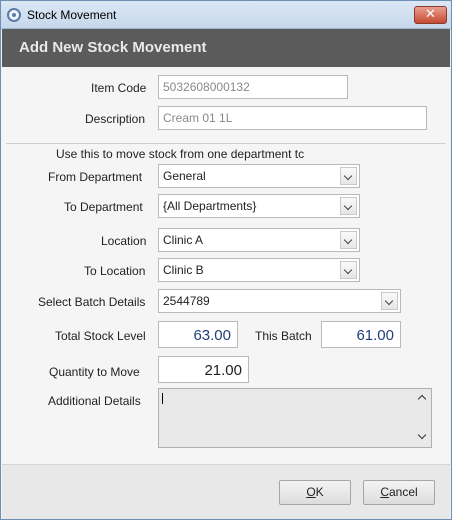 Image resolution: width=452 pixels, height=520 pixels. I want to click on this-batch-label: This Batch, so click(283, 336).